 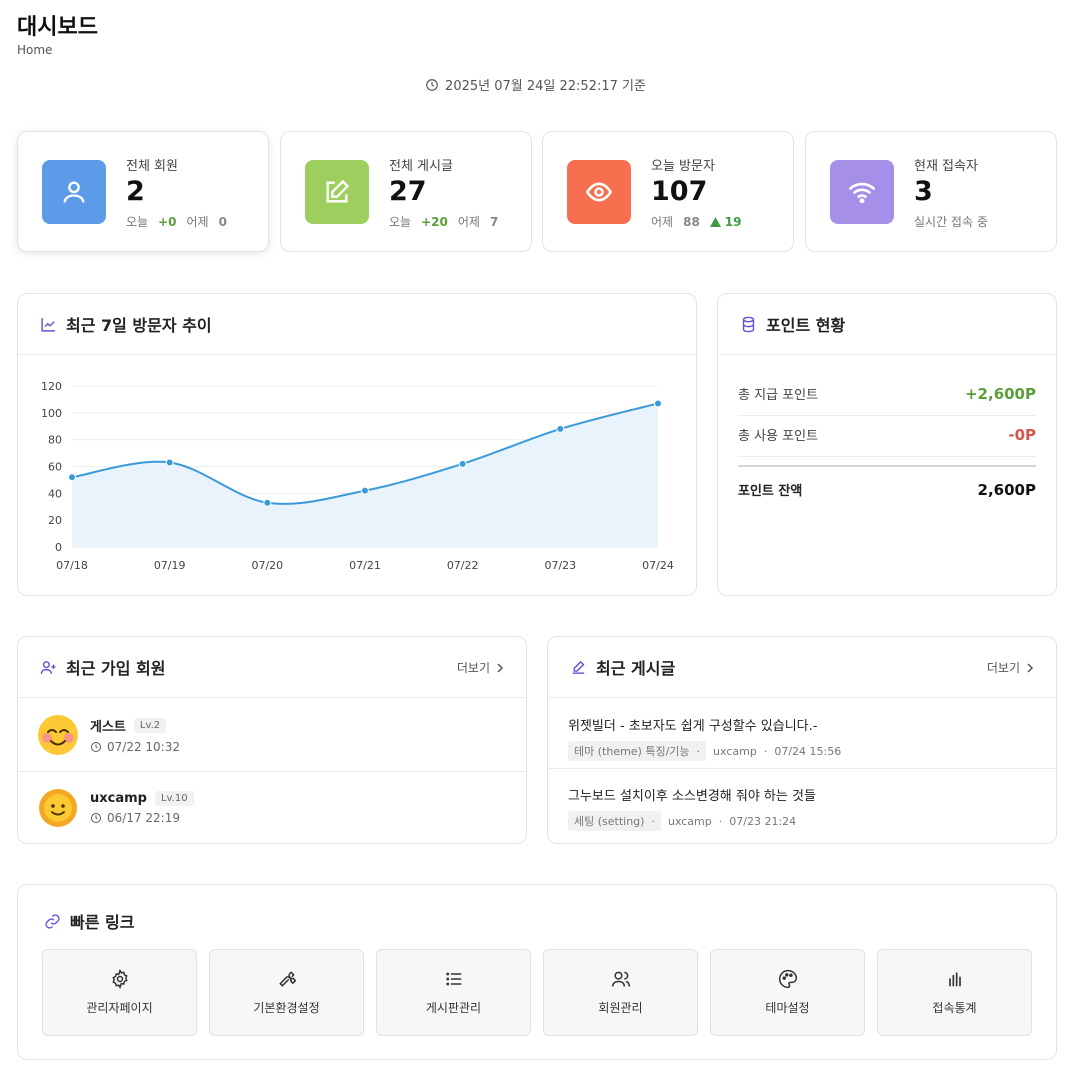 I want to click on wrench-icon, so click(x=287, y=979).